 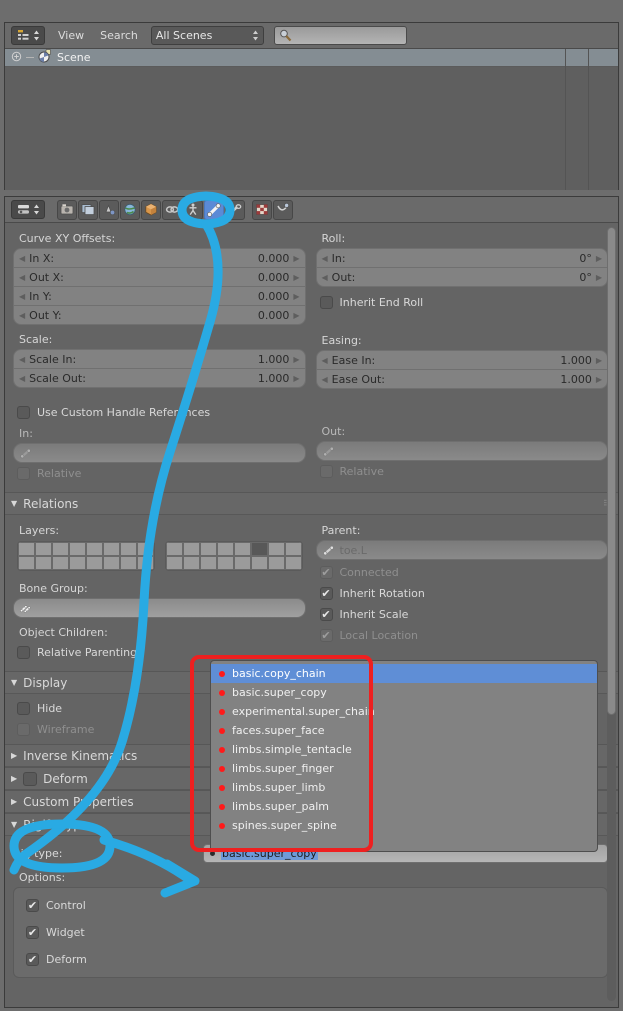 I want to click on bone-group-field, so click(x=159, y=608).